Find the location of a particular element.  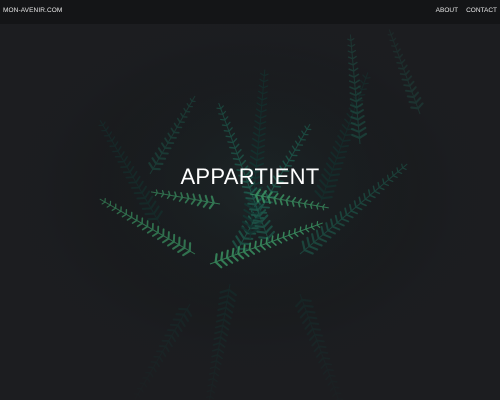

top-navbar: MON-AVENIR.COM ABOUT CONTACT is located at coordinates (250, 12).